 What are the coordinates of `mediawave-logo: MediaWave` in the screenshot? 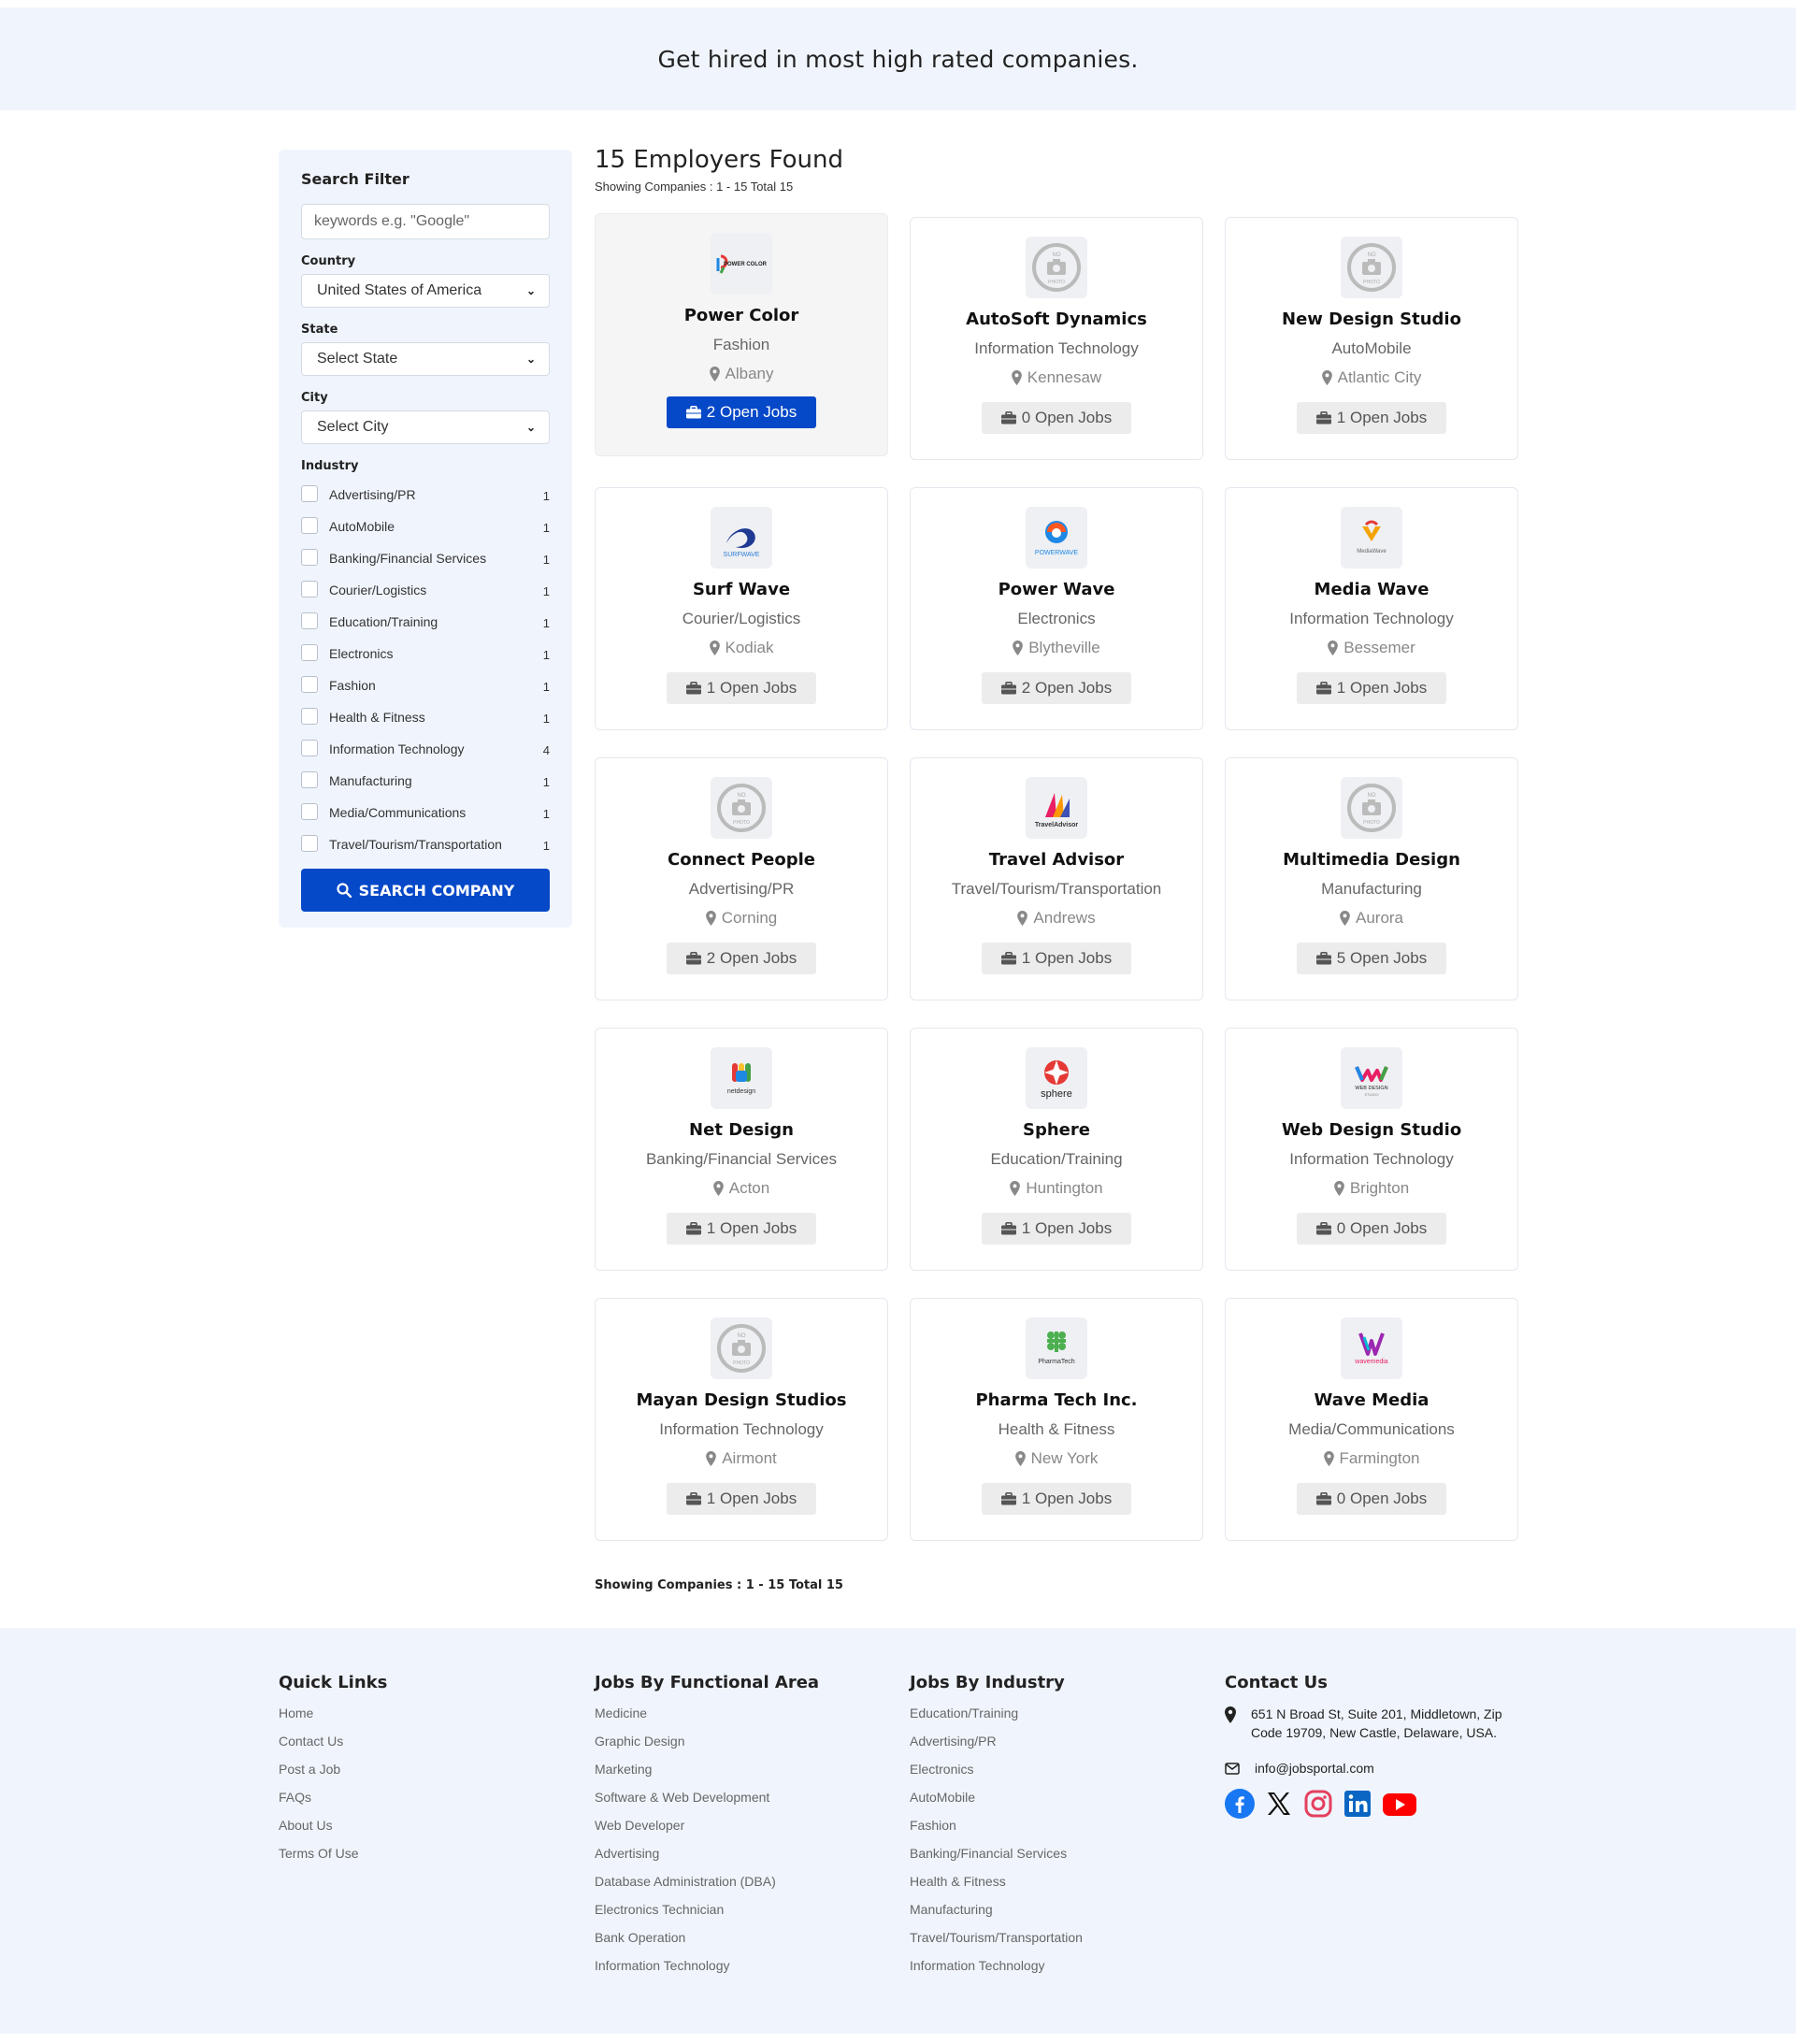 It's located at (1372, 538).